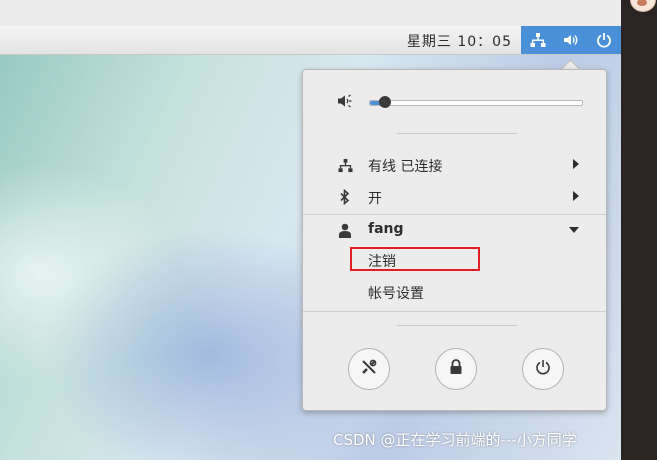  What do you see at coordinates (384, 102) in the screenshot?
I see `volume-slider-knob` at bounding box center [384, 102].